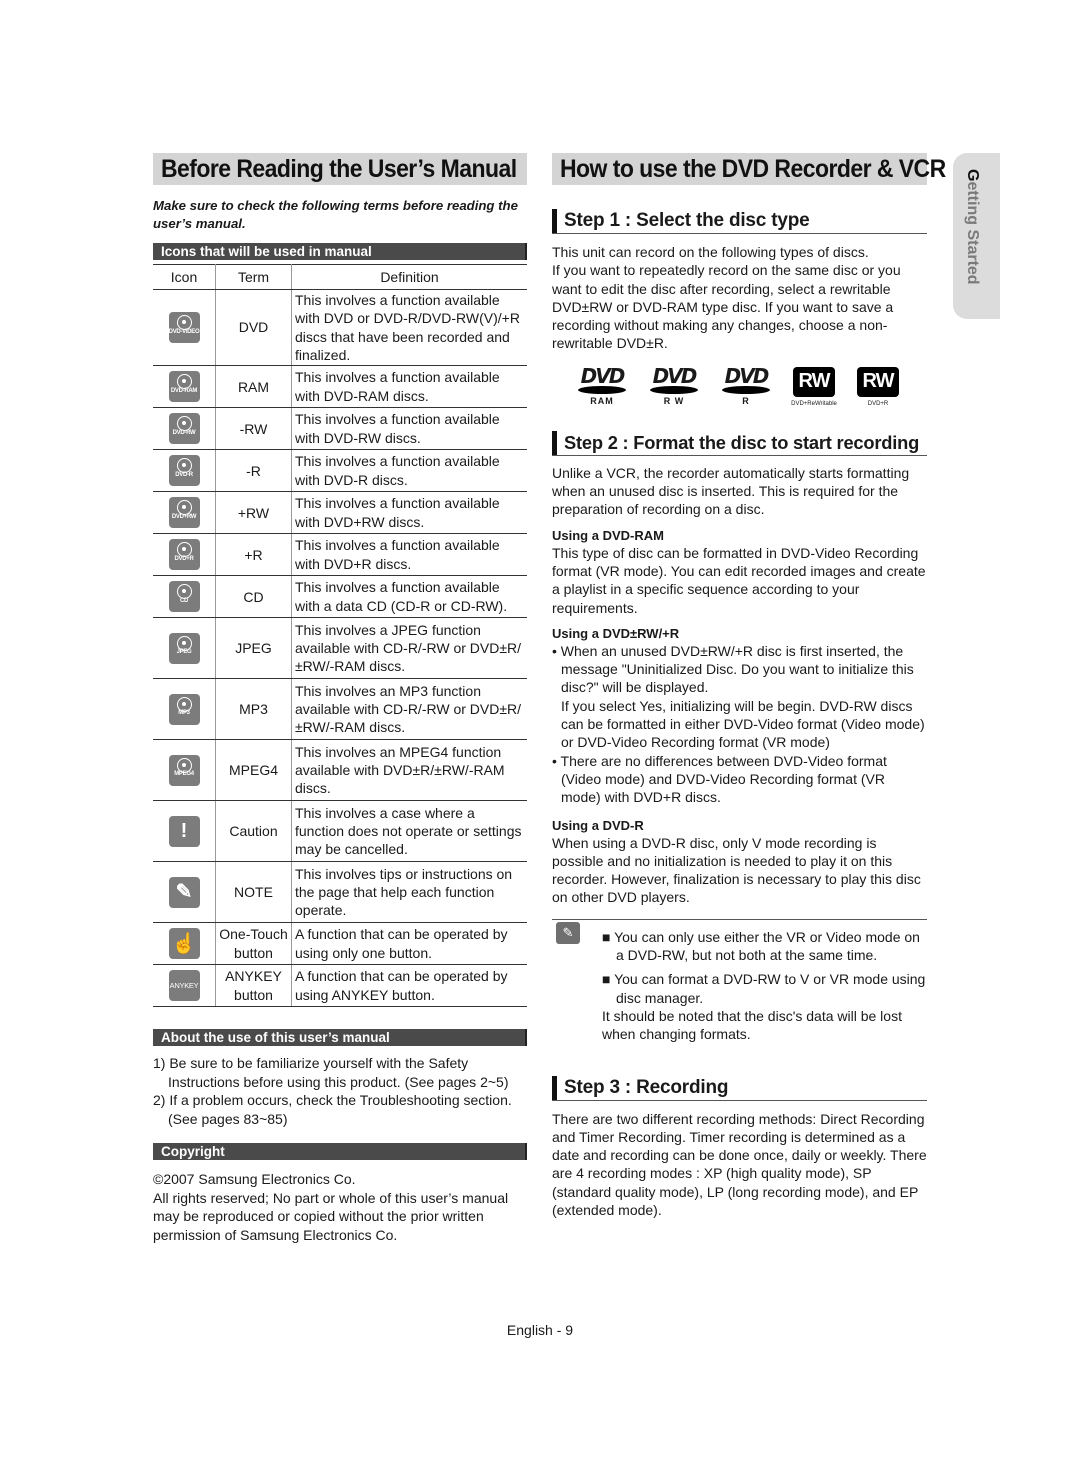 This screenshot has width=1080, height=1461. What do you see at coordinates (753, 168) in the screenshot?
I see `page-title-right-text: How to use the DVD Recorder & VCR` at bounding box center [753, 168].